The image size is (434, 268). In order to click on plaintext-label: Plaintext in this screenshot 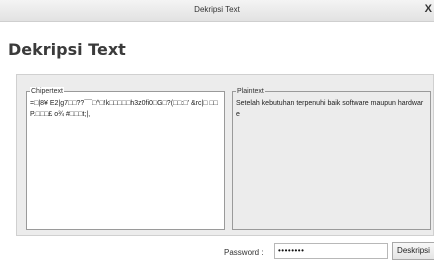, I will do `click(250, 91)`.